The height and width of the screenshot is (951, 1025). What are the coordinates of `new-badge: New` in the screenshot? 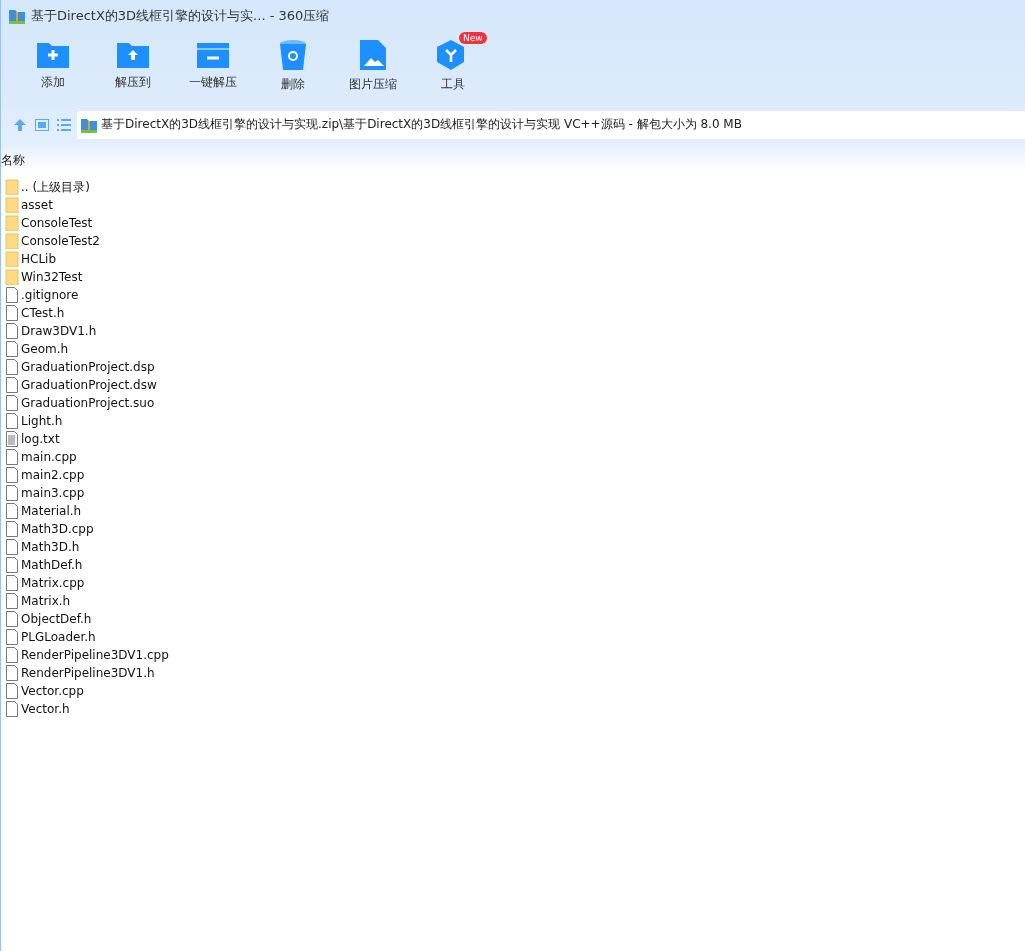 It's located at (473, 38).